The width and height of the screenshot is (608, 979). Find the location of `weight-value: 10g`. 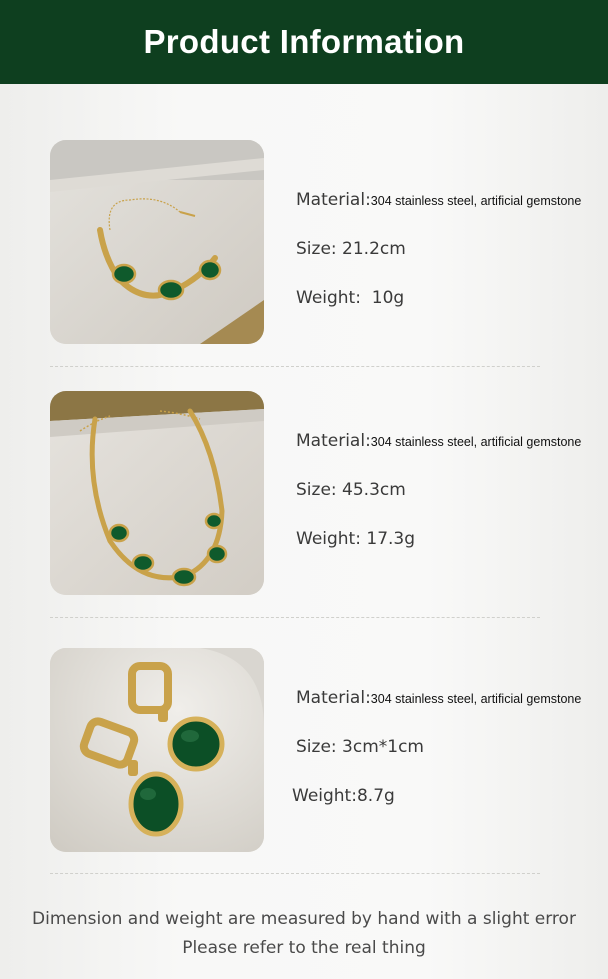

weight-value: 10g is located at coordinates (388, 298).